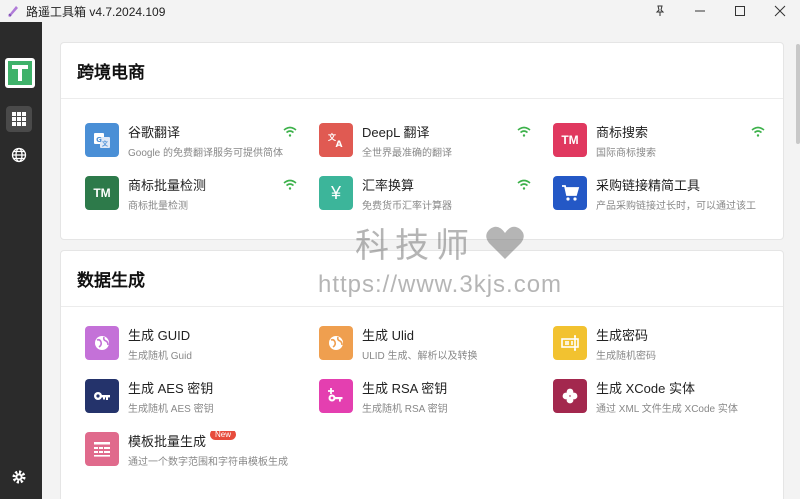 The height and width of the screenshot is (499, 800). What do you see at coordinates (798, 94) in the screenshot?
I see `scrollbar` at bounding box center [798, 94].